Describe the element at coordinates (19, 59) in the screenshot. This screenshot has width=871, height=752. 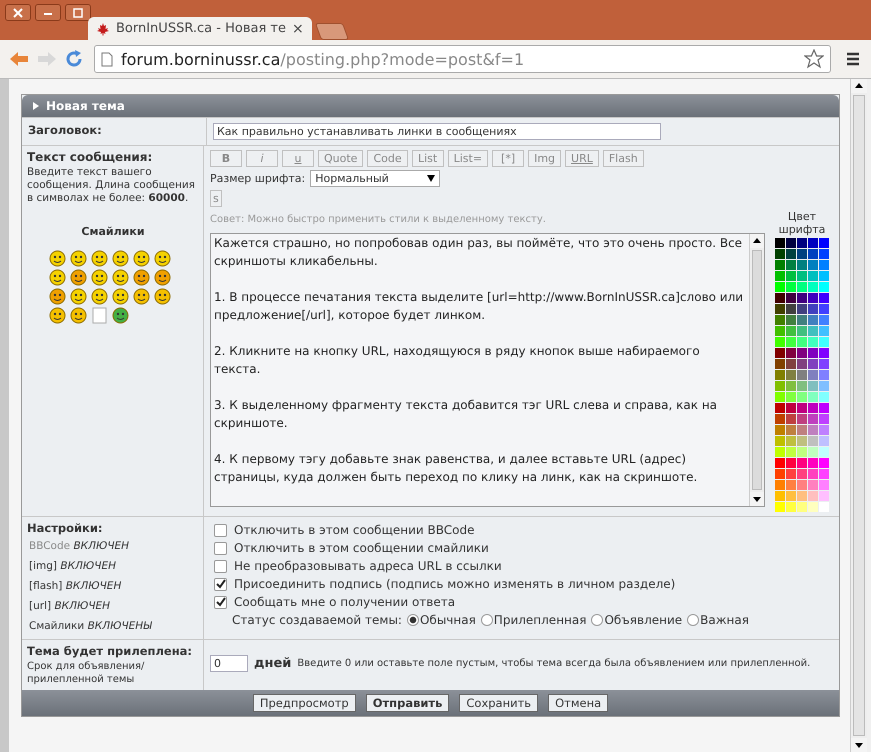
I see `back-icon` at that location.